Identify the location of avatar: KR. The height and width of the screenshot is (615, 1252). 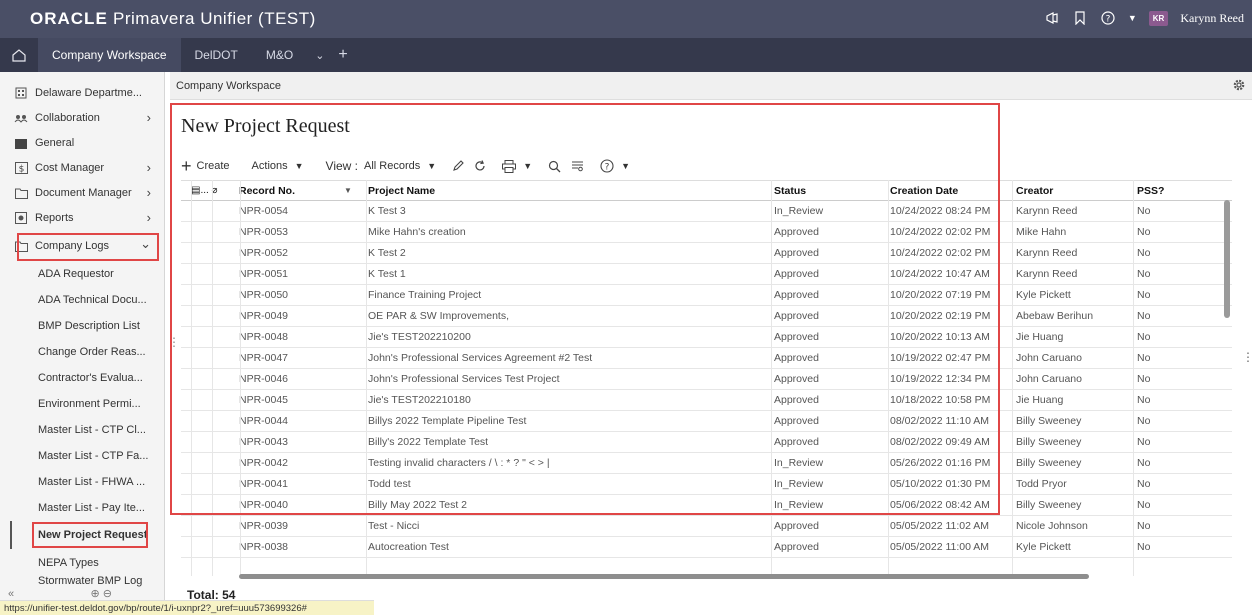
(1158, 18).